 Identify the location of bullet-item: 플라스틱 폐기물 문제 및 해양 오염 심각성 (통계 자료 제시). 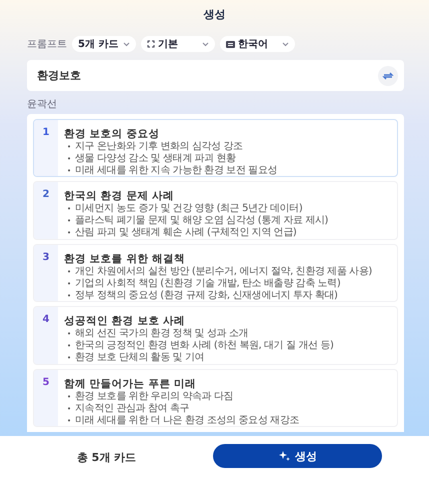
(202, 221).